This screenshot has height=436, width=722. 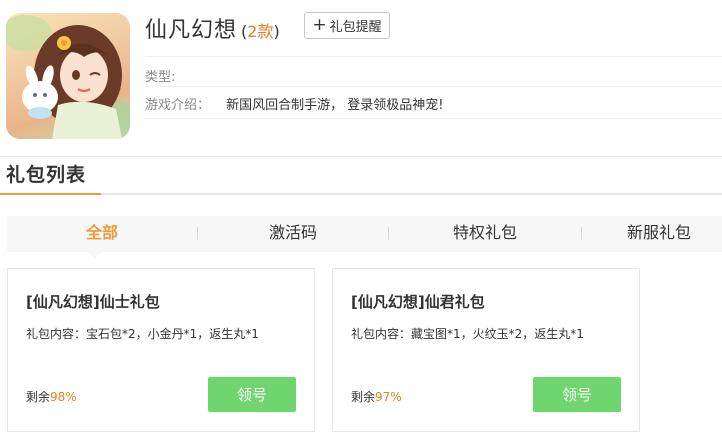 What do you see at coordinates (102, 234) in the screenshot?
I see `tab-all: 全部` at bounding box center [102, 234].